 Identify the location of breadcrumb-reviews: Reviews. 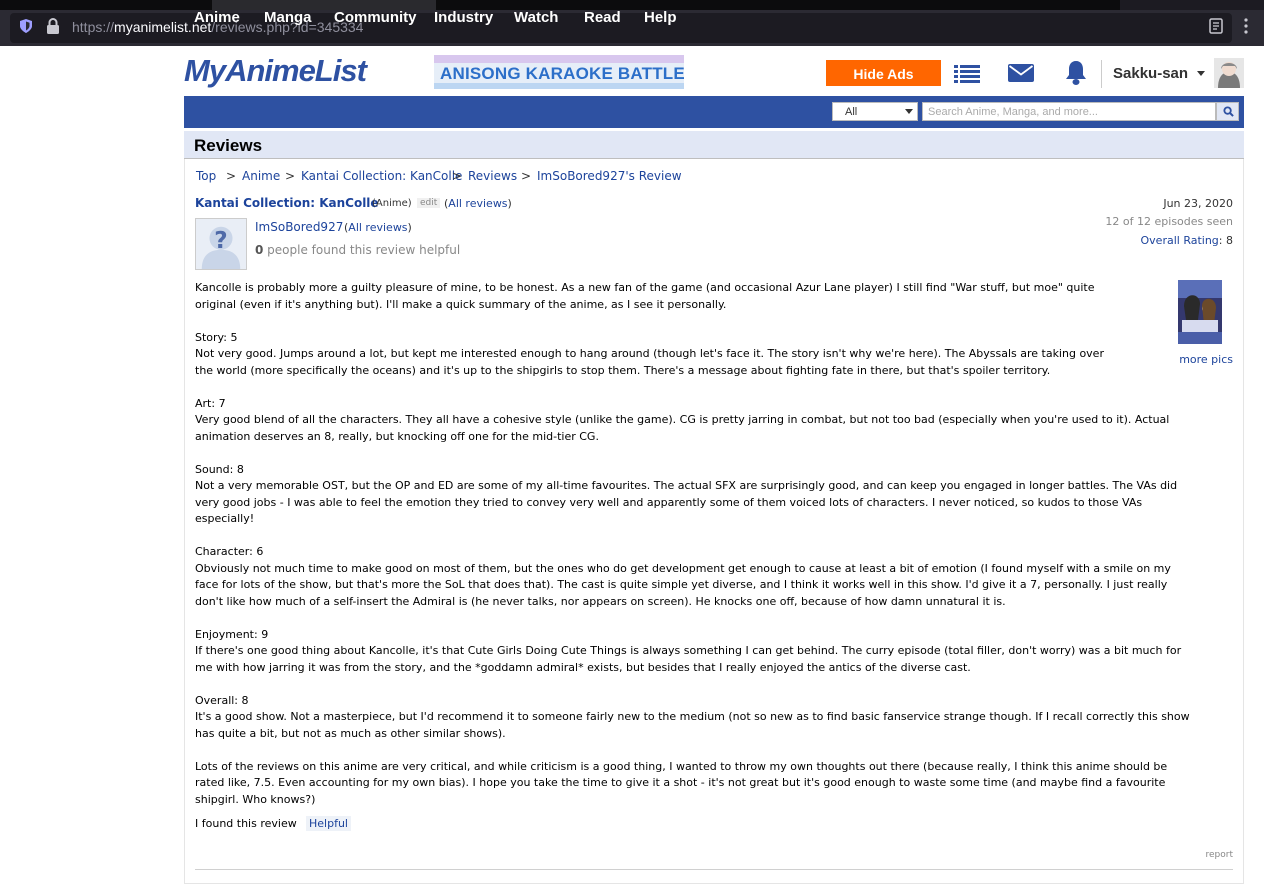
(492, 176).